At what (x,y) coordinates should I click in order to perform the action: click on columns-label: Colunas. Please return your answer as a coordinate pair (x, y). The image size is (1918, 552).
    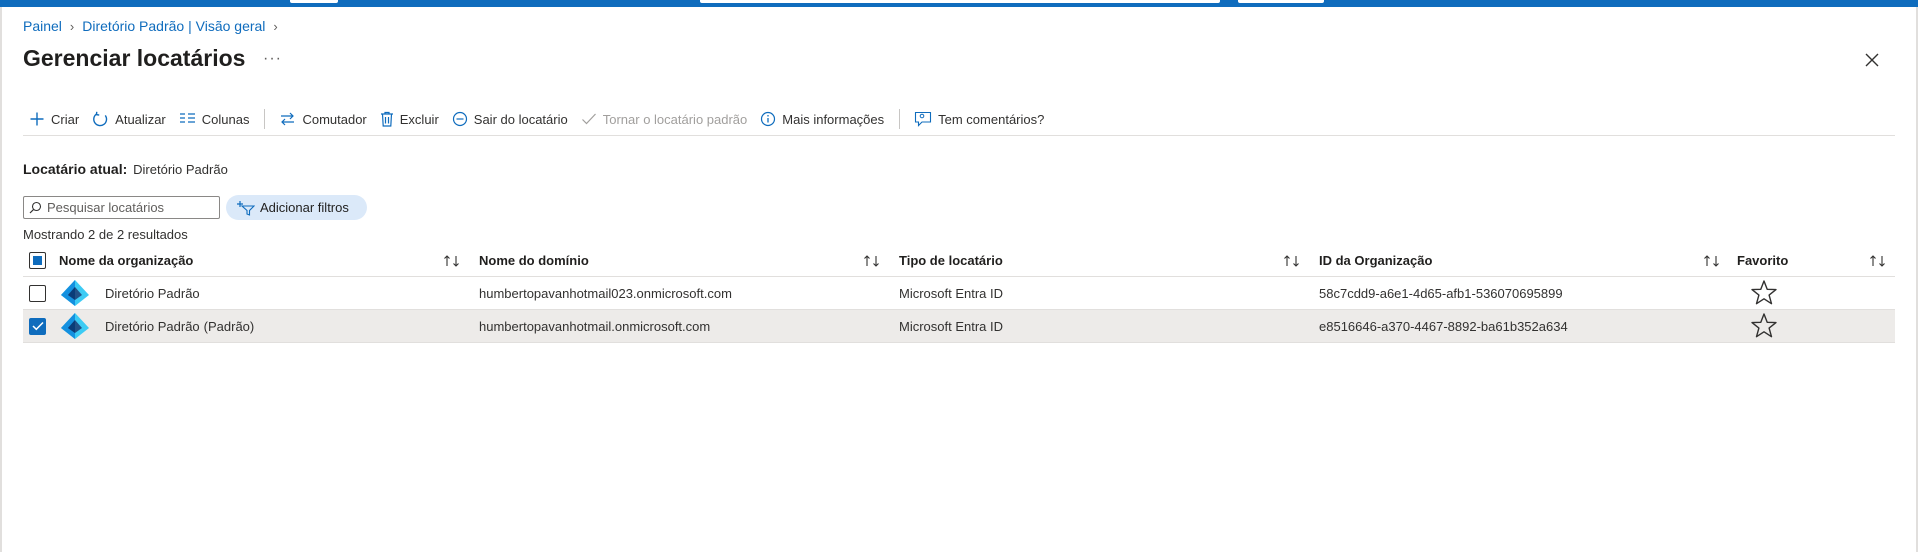
    Looking at the image, I should click on (225, 119).